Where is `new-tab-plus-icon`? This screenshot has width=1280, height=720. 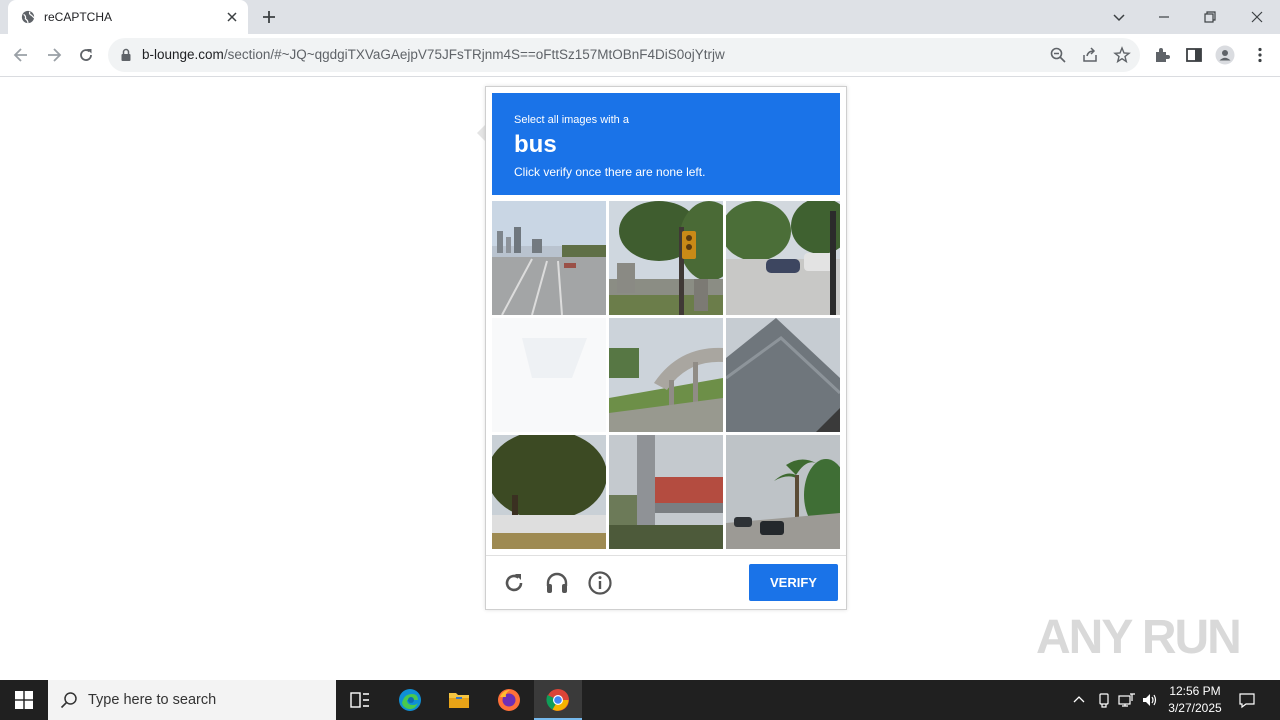
new-tab-plus-icon is located at coordinates (269, 17).